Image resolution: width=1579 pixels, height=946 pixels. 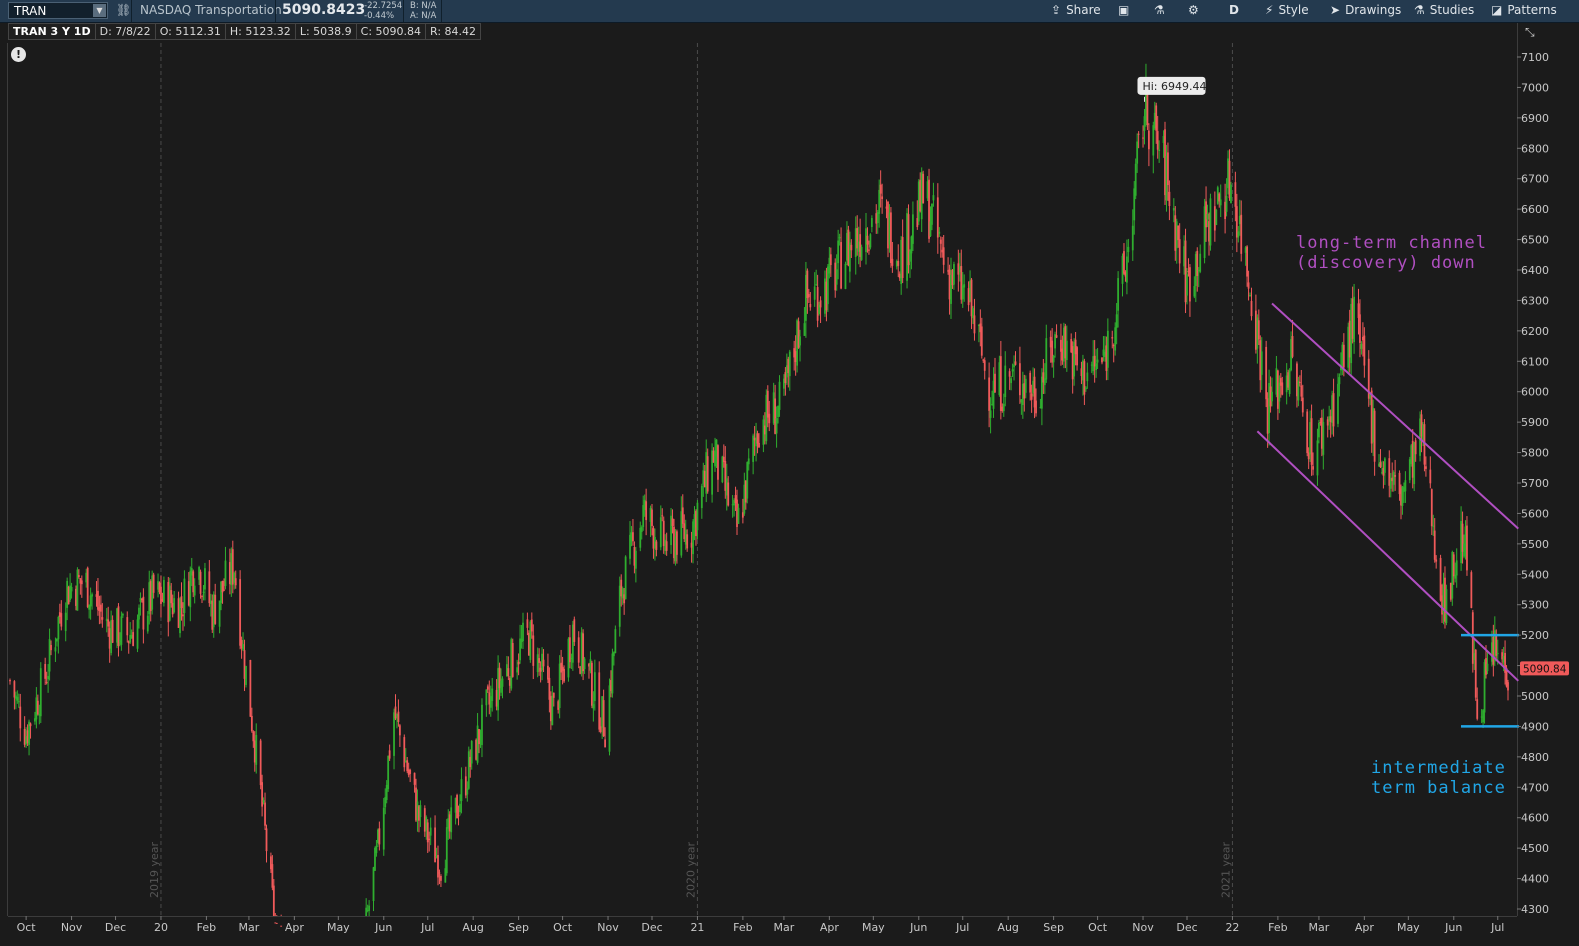 What do you see at coordinates (1234, 11) in the screenshot?
I see `period-button: D` at bounding box center [1234, 11].